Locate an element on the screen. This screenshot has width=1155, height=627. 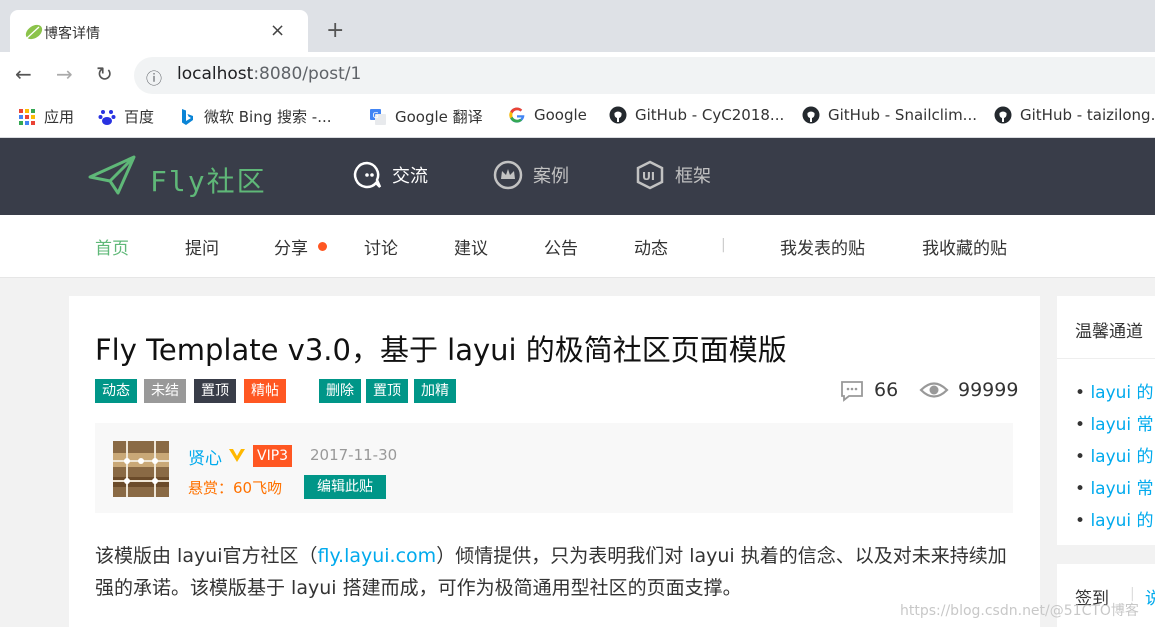
hot-dot-icon is located at coordinates (322, 246).